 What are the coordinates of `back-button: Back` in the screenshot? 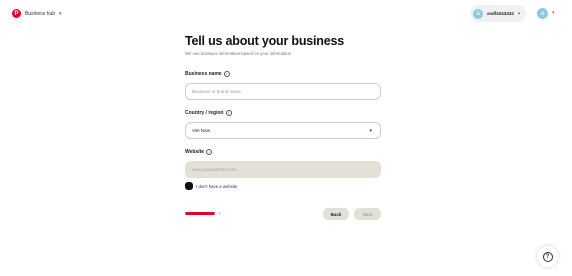 It's located at (336, 214).